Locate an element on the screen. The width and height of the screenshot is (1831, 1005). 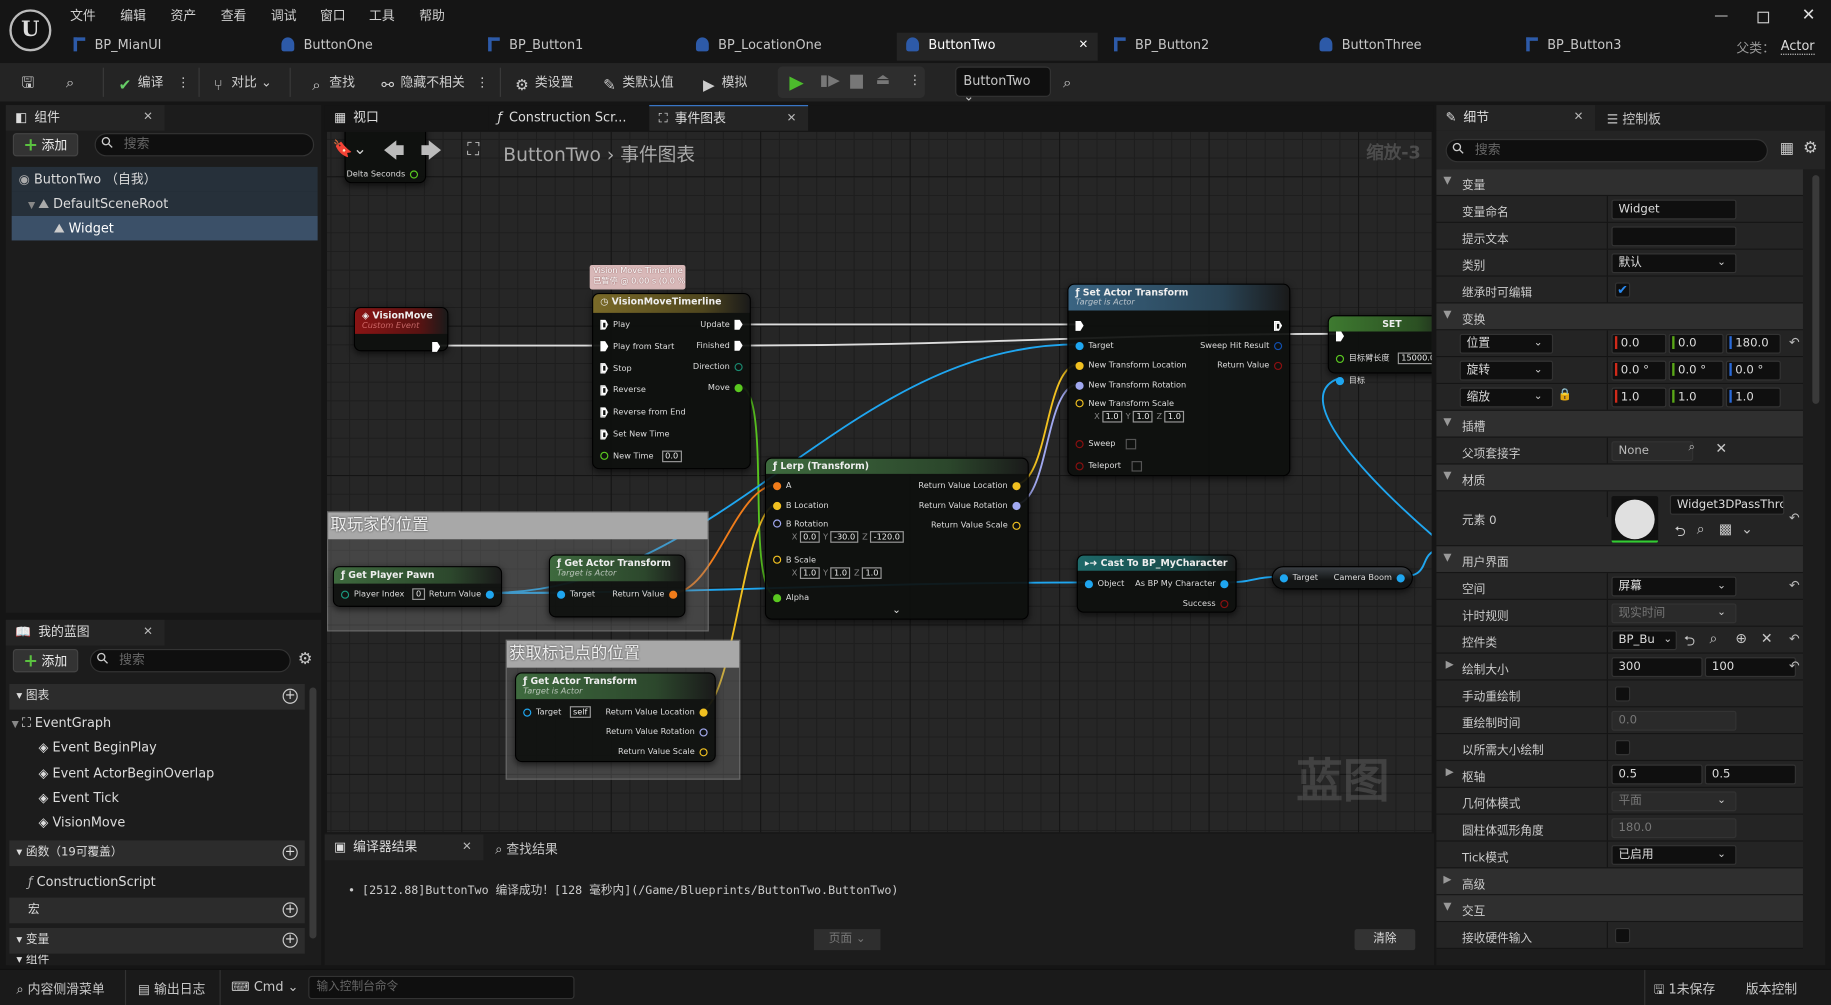
doc-tab-bp_button3: BP_Button3 is located at coordinates (1616, 47).